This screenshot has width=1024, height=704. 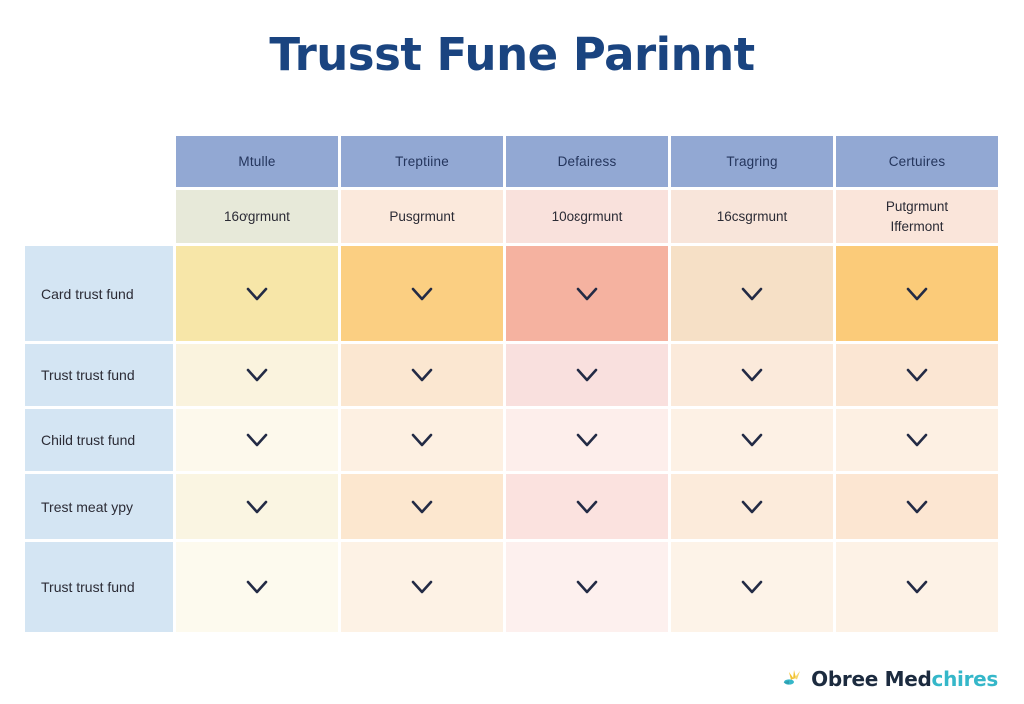 I want to click on column-header-label: Treptiine, so click(x=422, y=161).